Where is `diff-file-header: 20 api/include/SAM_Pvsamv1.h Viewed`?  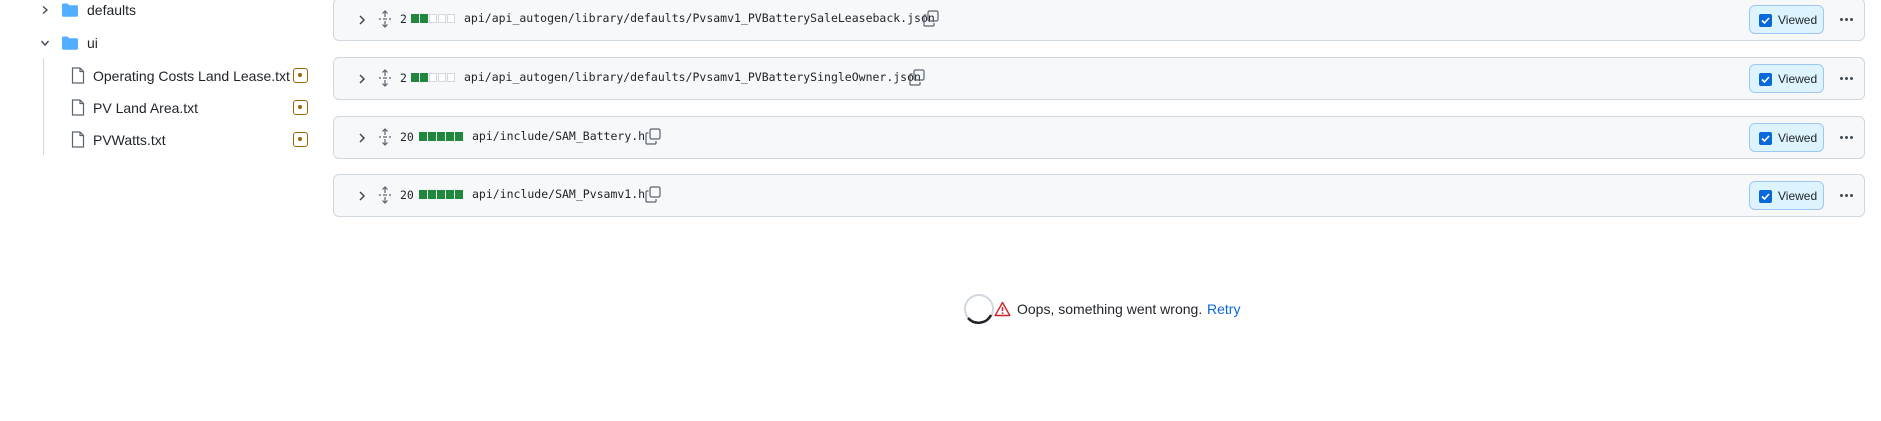
diff-file-header: 20 api/include/SAM_Pvsamv1.h Viewed is located at coordinates (1099, 195).